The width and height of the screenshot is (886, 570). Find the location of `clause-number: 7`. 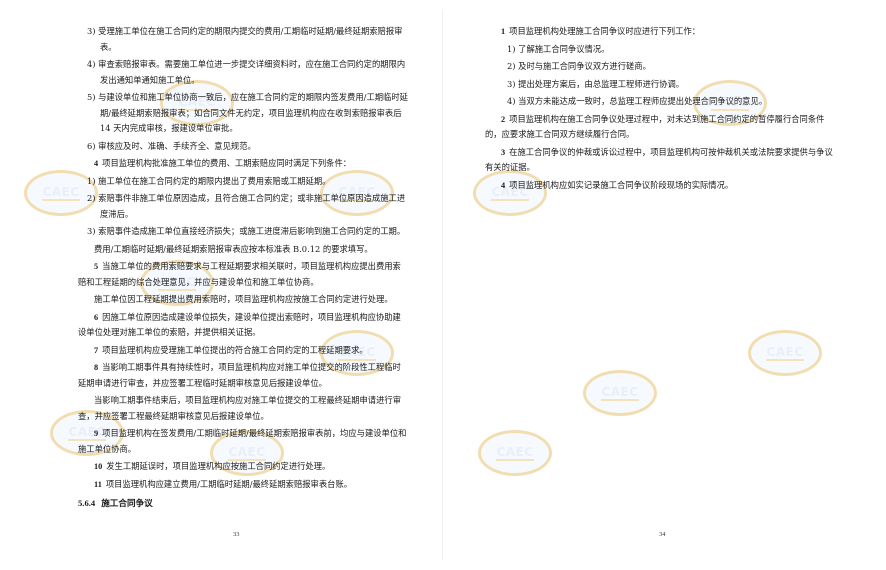

clause-number: 7 is located at coordinates (96, 350).